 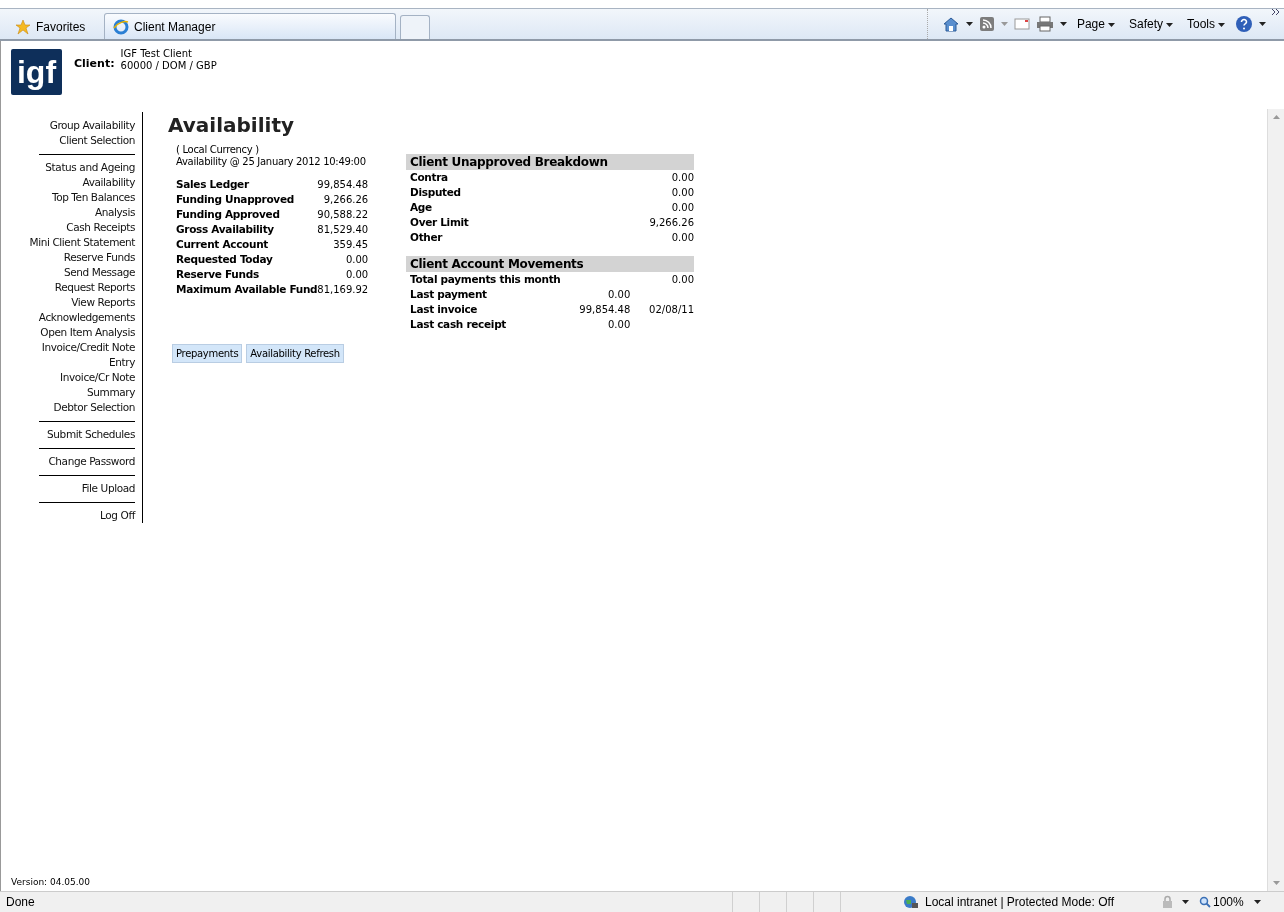 What do you see at coordinates (168, 66) in the screenshot?
I see `client-code: 60000 / DOM / GBP` at bounding box center [168, 66].